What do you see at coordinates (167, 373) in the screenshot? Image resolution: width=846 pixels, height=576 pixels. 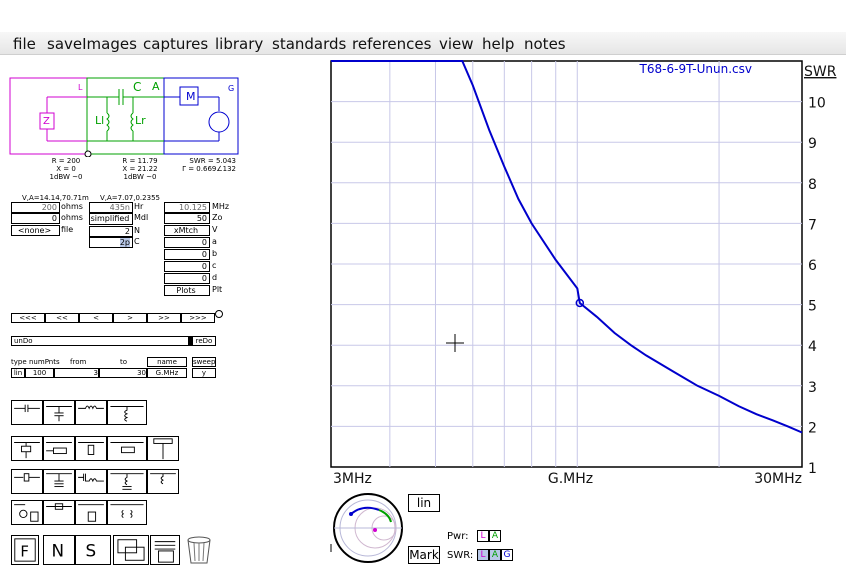 I see `sweep-name-input: G.MHz` at bounding box center [167, 373].